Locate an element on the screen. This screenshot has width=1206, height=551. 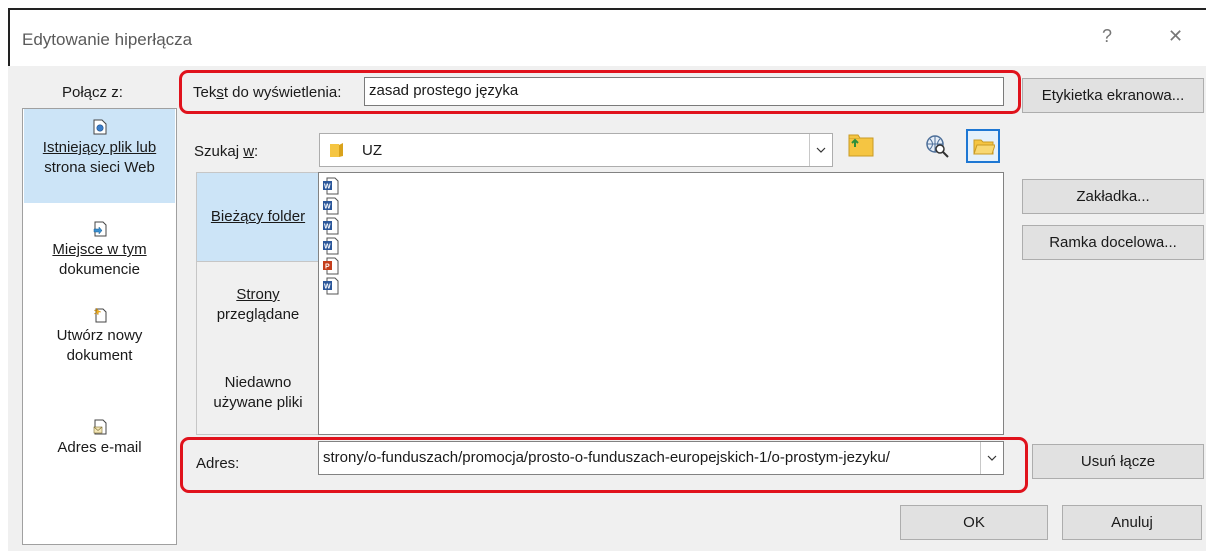
browse-web-icon is located at coordinates (937, 146).